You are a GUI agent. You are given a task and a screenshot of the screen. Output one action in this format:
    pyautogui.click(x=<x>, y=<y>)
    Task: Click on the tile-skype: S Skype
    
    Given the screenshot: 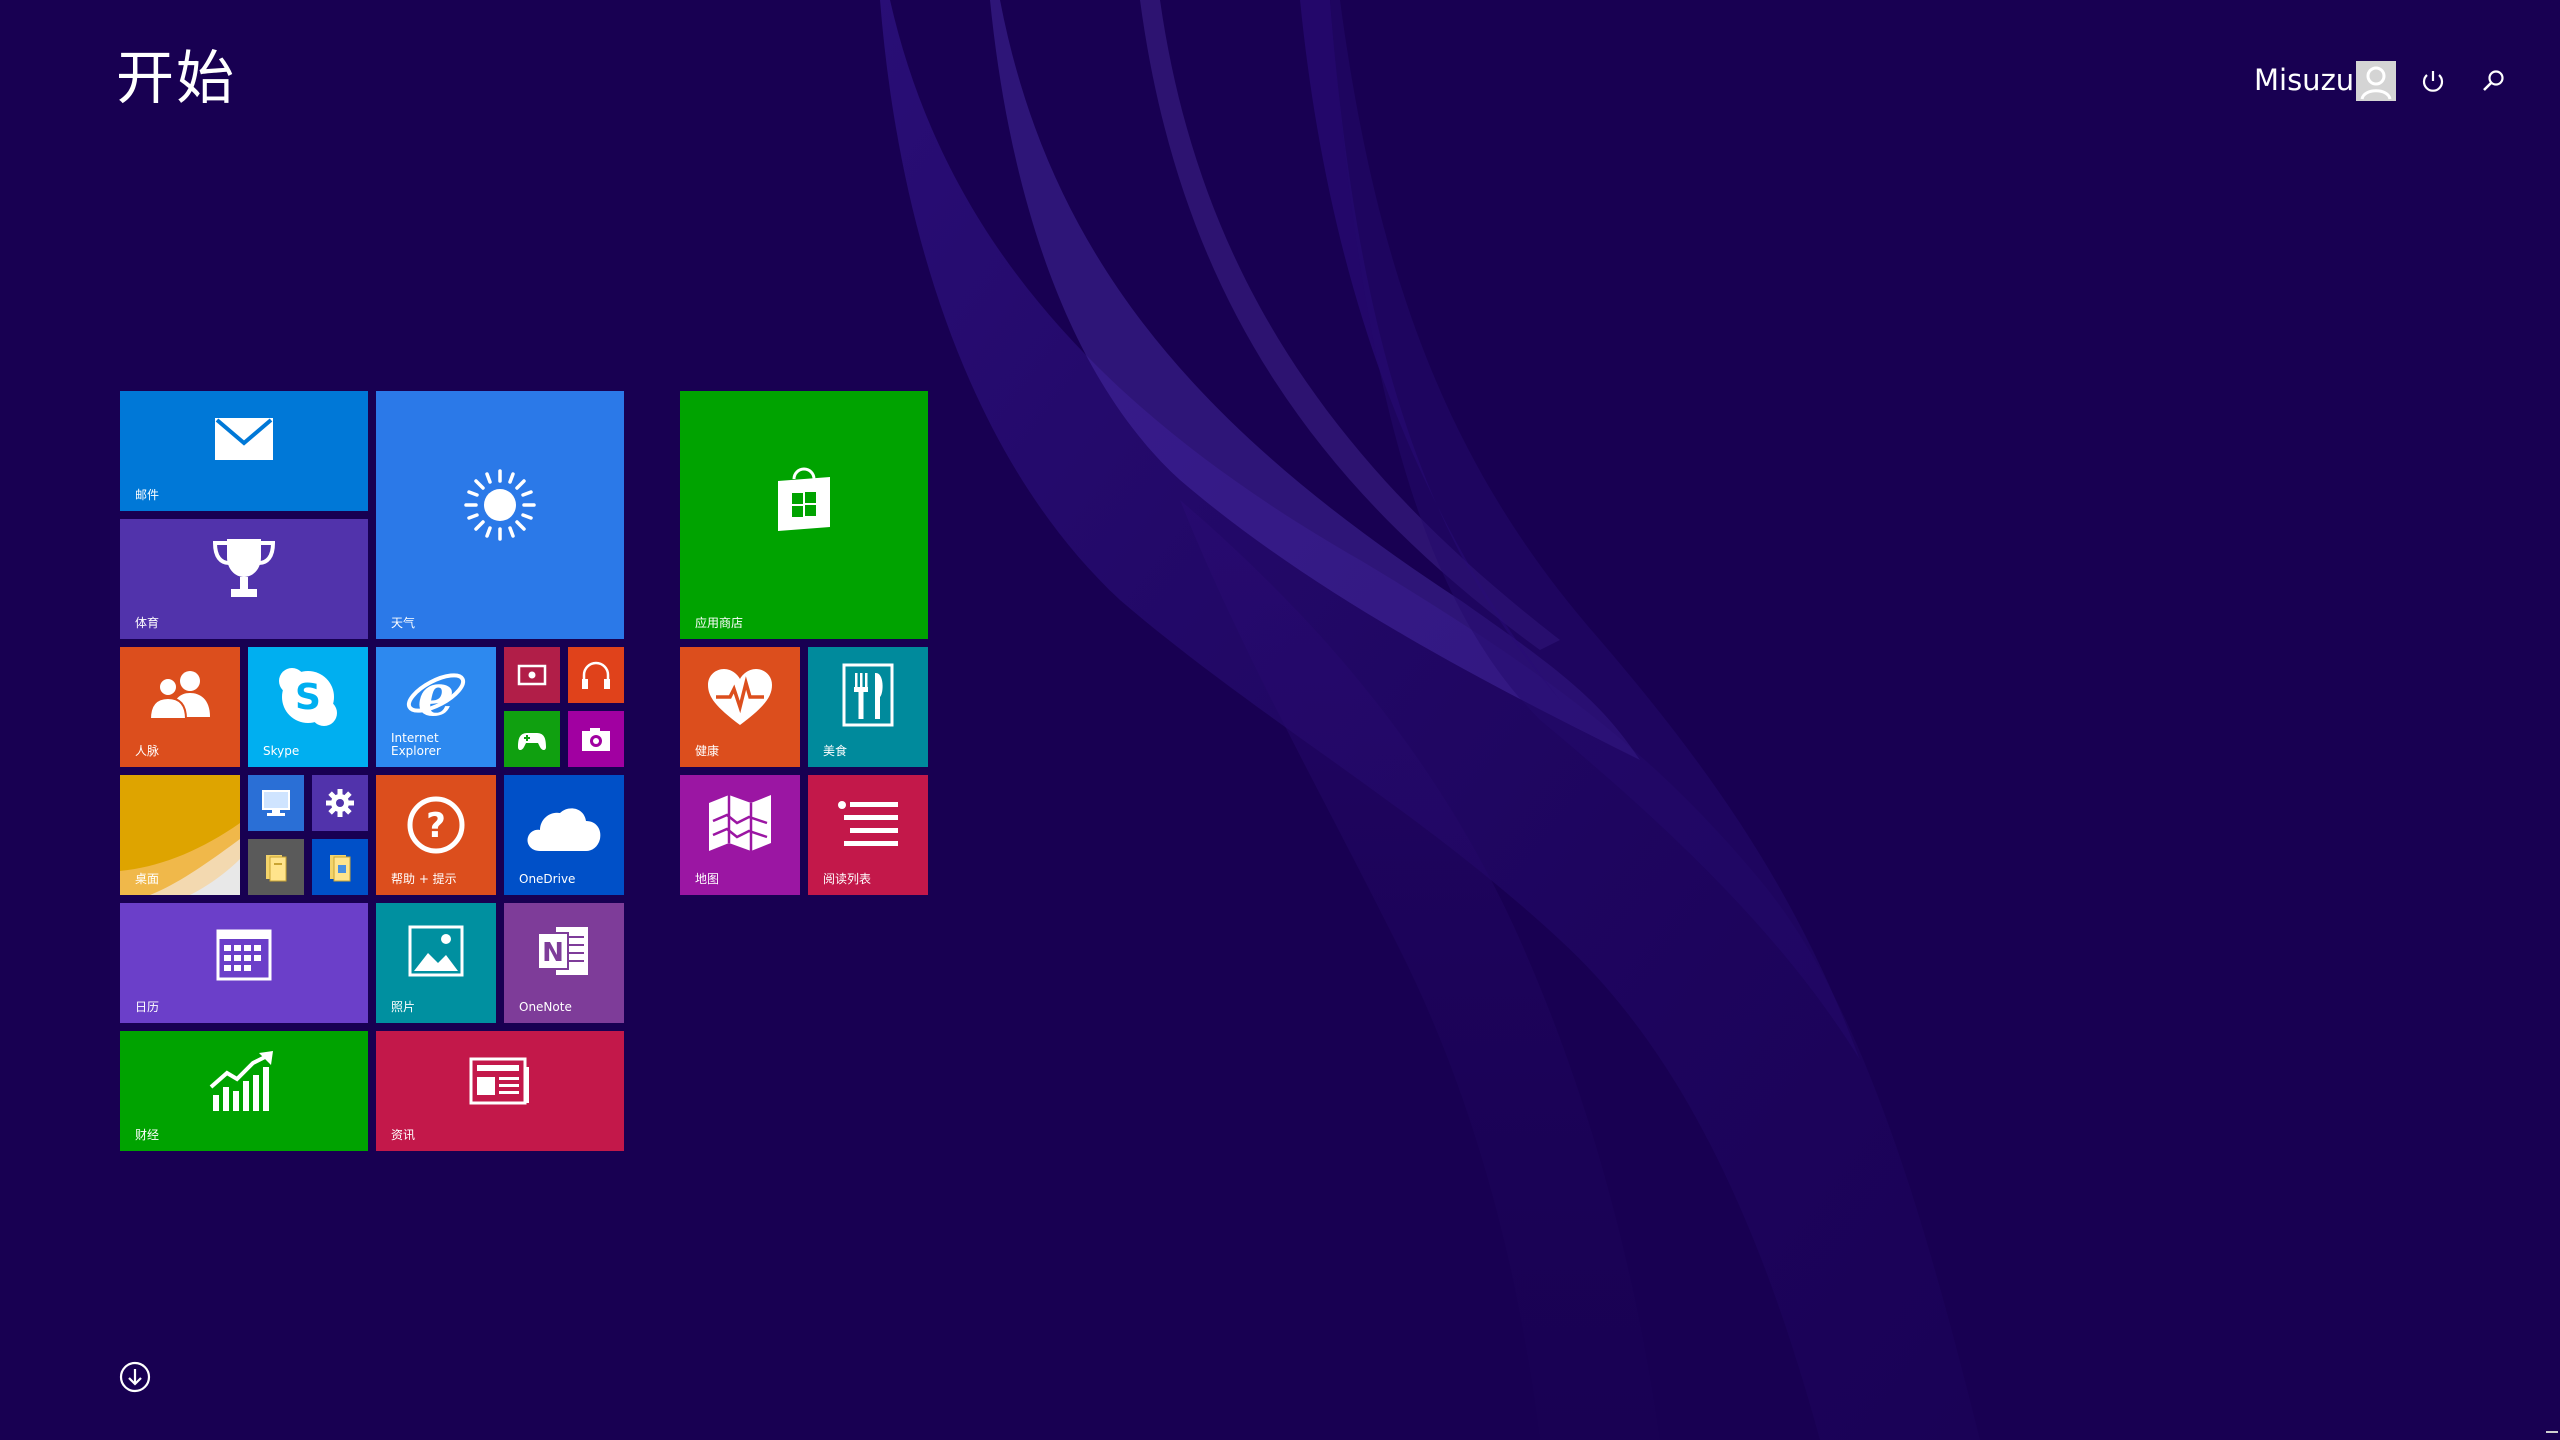 What is the action you would take?
    pyautogui.click(x=308, y=707)
    